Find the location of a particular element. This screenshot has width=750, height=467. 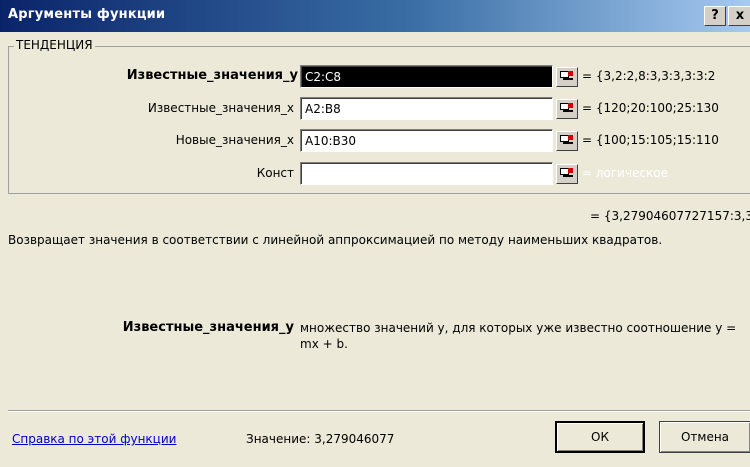

help-button: ? is located at coordinates (715, 16).